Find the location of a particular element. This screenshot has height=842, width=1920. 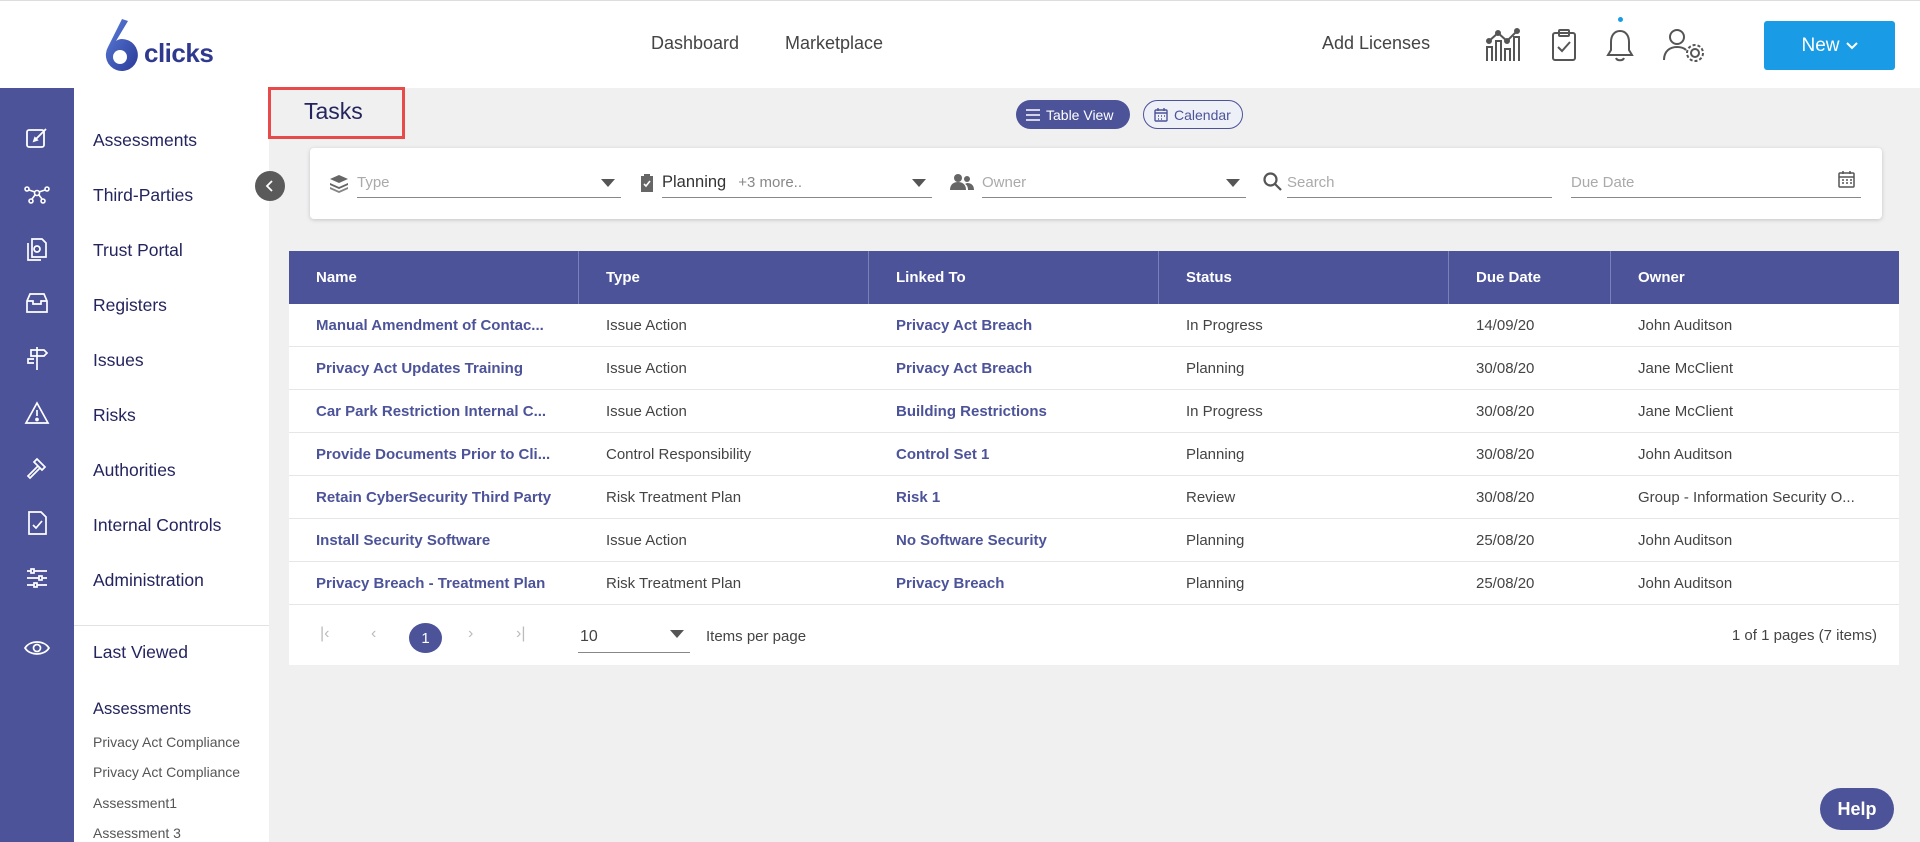

sidebar-item-third-parties: Third-Parties is located at coordinates (143, 195).